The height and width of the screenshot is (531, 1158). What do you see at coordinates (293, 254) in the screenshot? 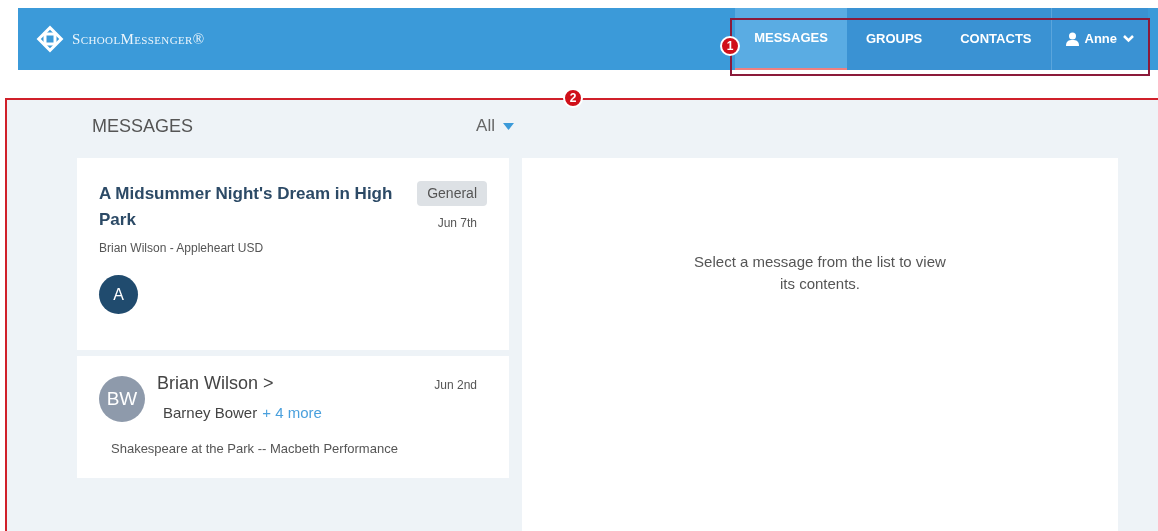
I see `message-card: A Midsummer Night's Dream in High Park General Jun 7th Brian Wilson - Appleheart USD A` at bounding box center [293, 254].